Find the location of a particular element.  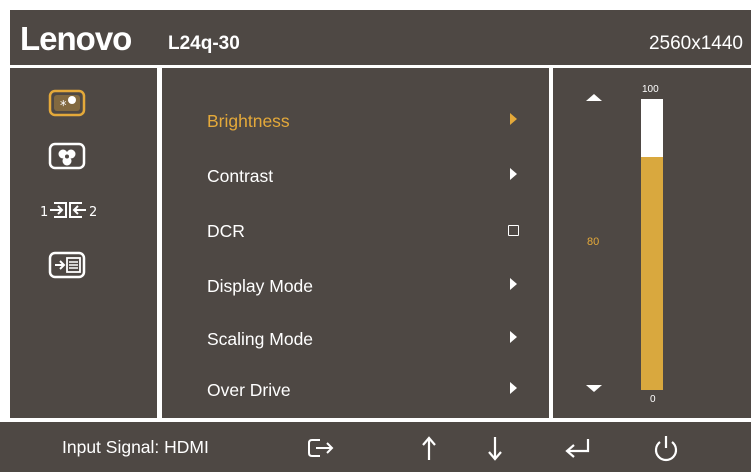

dcr-checkbox is located at coordinates (513, 230).